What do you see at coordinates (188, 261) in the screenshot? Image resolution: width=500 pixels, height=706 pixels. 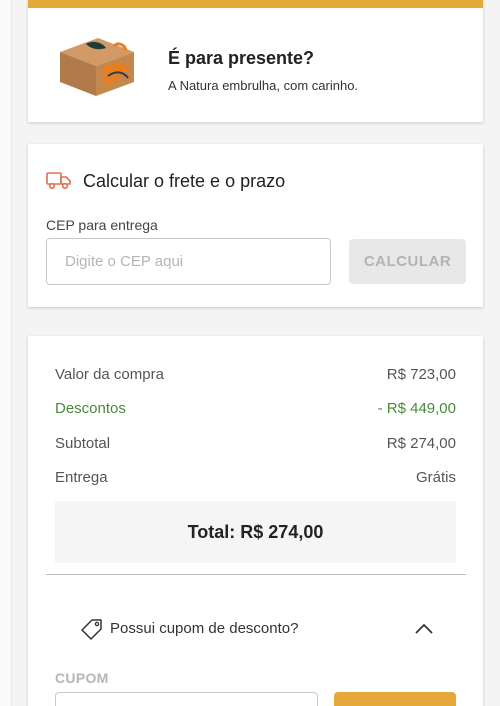 I see `cep-input` at bounding box center [188, 261].